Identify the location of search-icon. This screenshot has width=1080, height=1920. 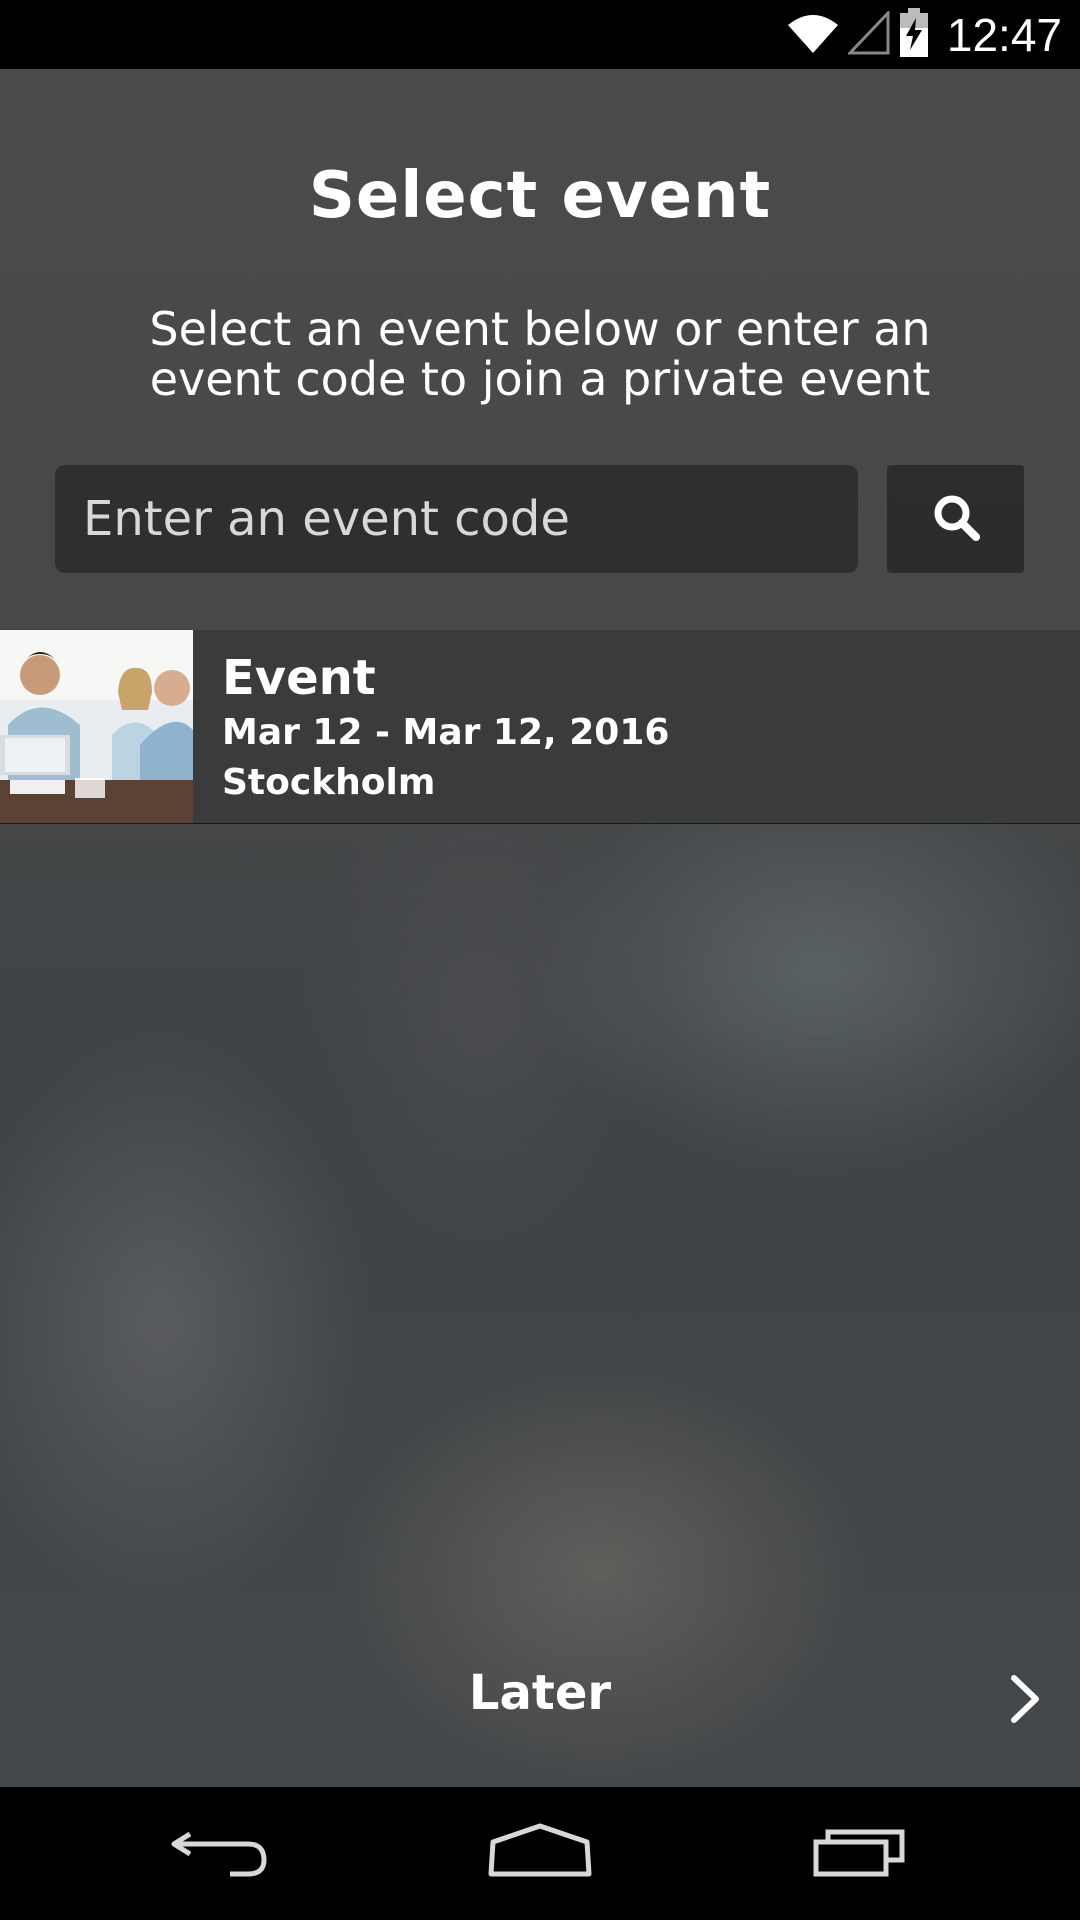
(956, 519).